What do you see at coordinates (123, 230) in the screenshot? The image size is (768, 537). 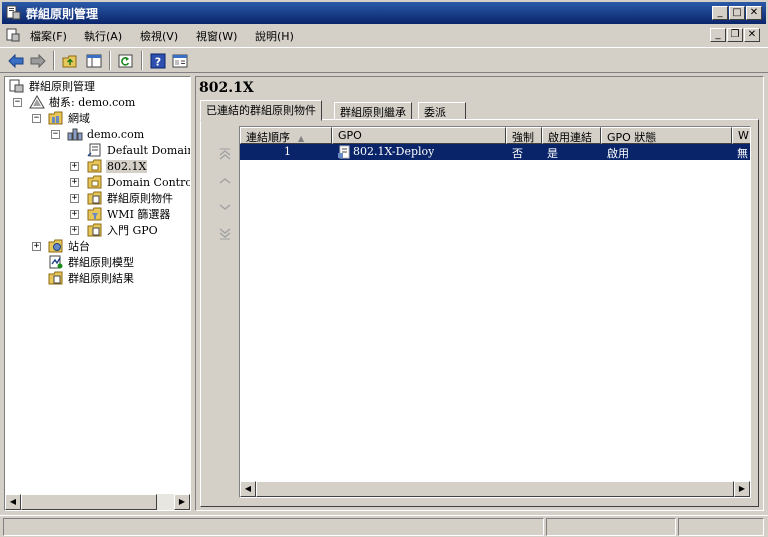 I see `tree-item-starter-gpo: 入門 GPO` at bounding box center [123, 230].